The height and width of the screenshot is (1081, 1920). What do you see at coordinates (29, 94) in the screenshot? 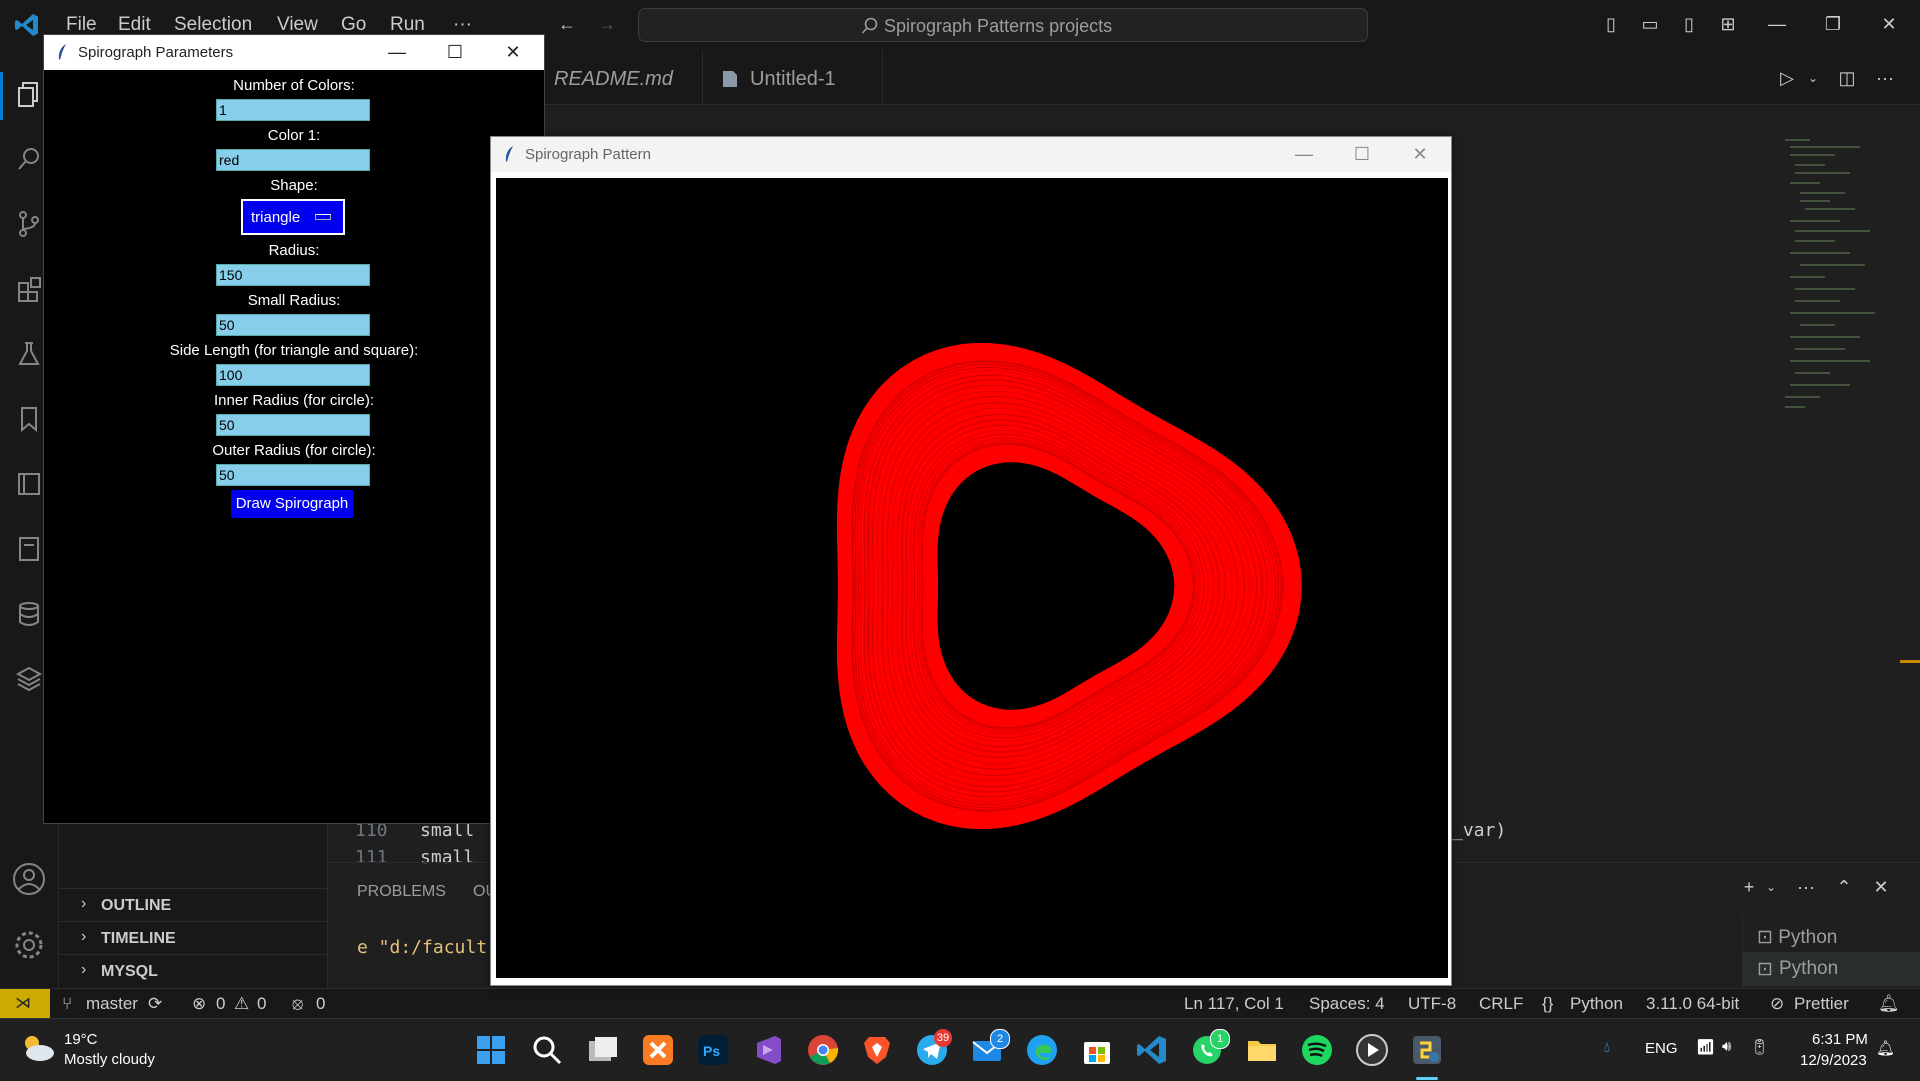
I see `explorer-icon` at bounding box center [29, 94].